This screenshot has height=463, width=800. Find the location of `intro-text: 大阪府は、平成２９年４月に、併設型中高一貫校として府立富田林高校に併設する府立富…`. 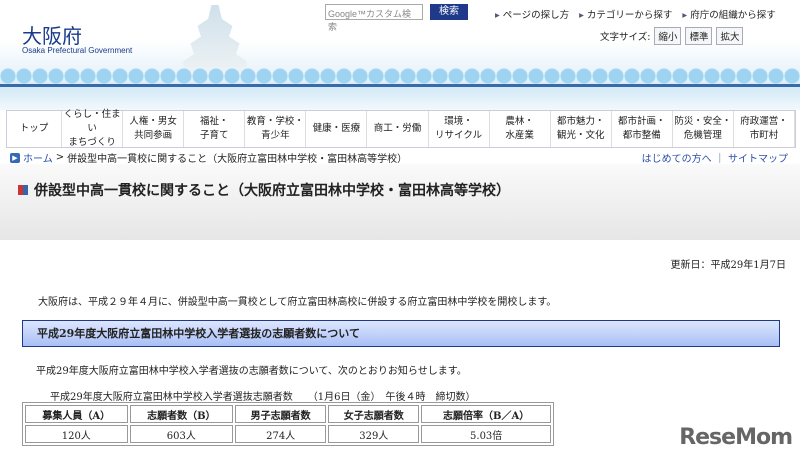

intro-text: 大阪府は、平成２９年４月に、併設型中高一貫校として府立富田林高校に併設する府立富… is located at coordinates (297, 302).